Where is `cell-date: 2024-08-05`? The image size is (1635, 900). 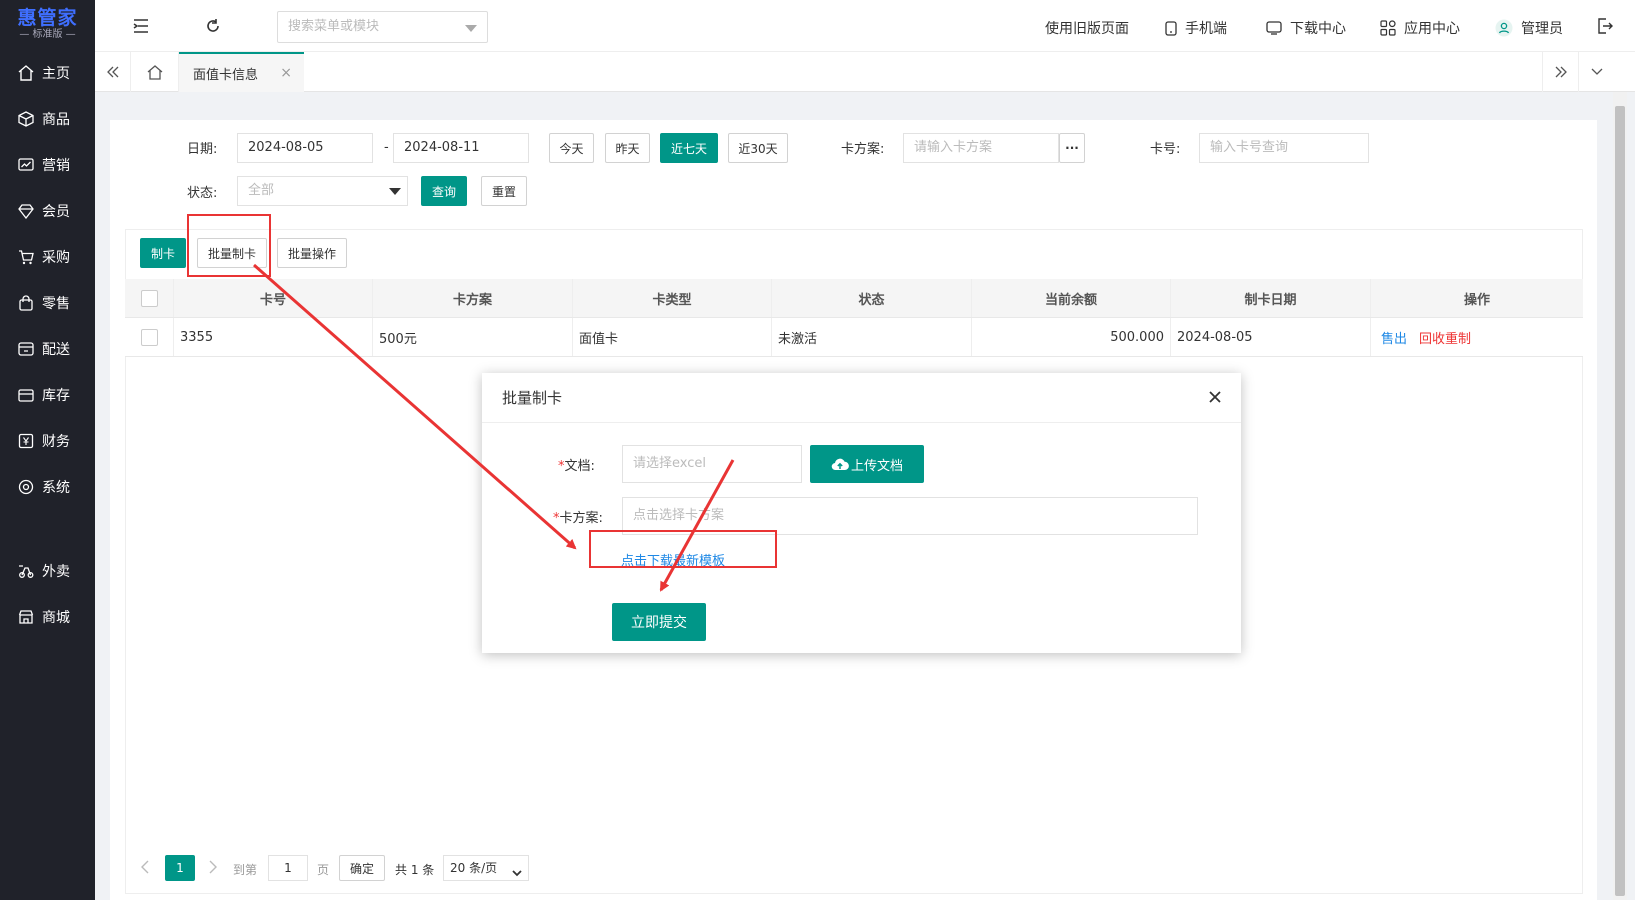 cell-date: 2024-08-05 is located at coordinates (1271, 337).